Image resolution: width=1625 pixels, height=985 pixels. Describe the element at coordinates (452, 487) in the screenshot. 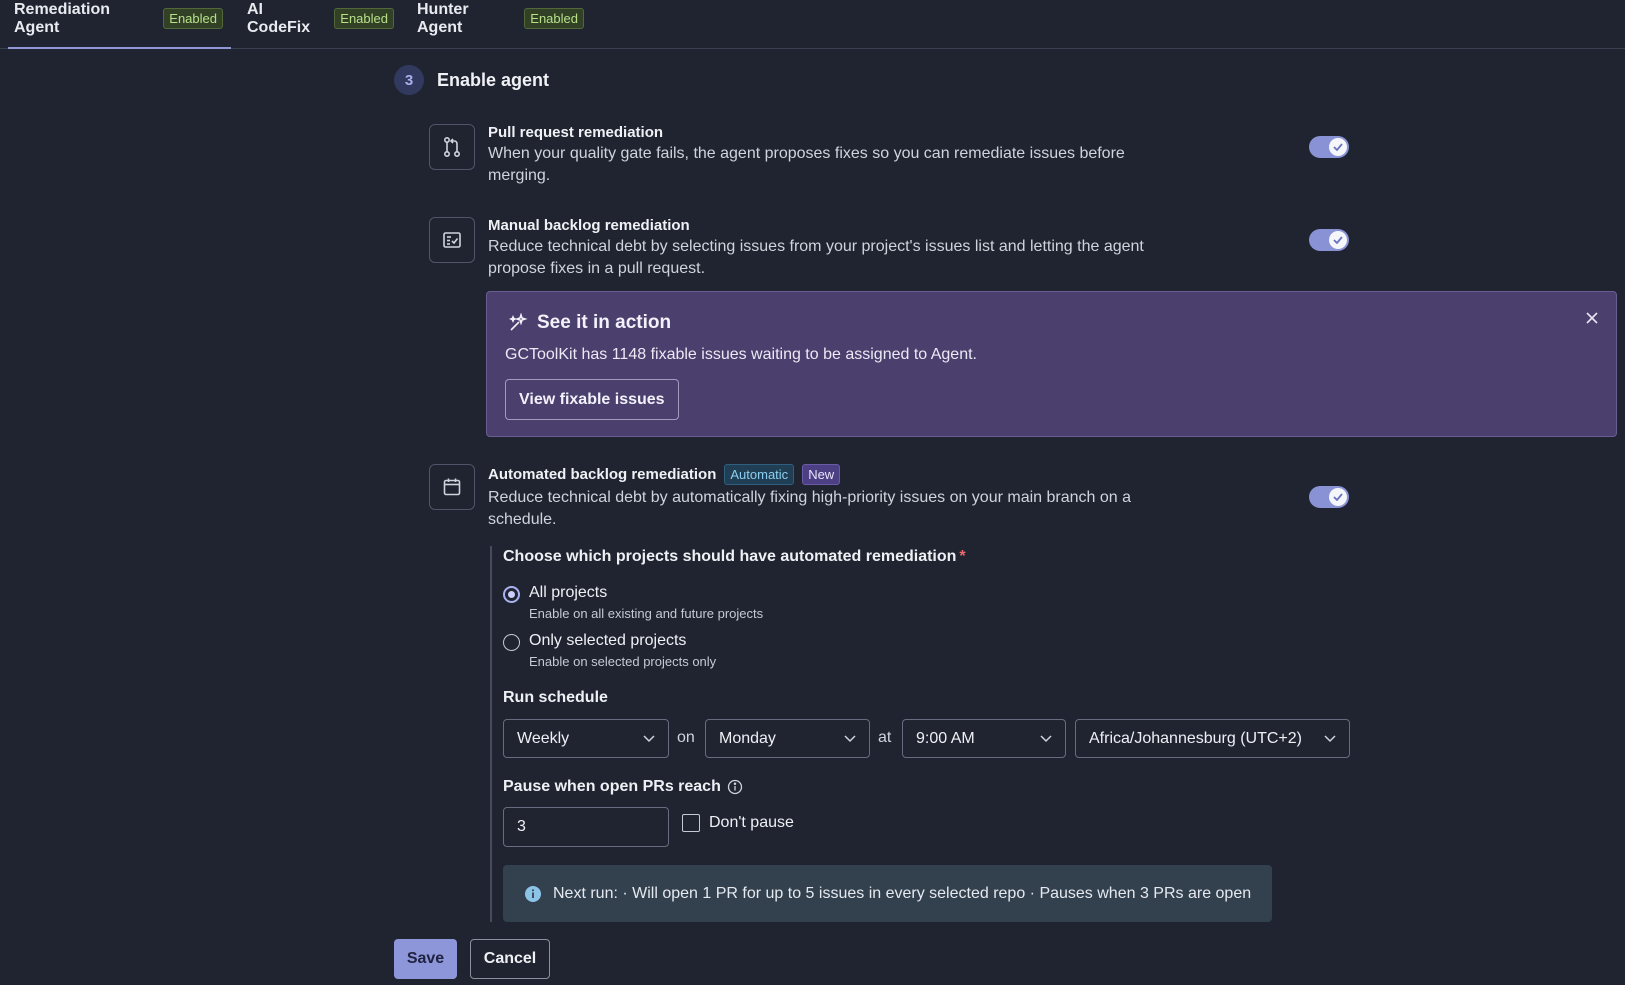

I see `calendar-icon` at that location.